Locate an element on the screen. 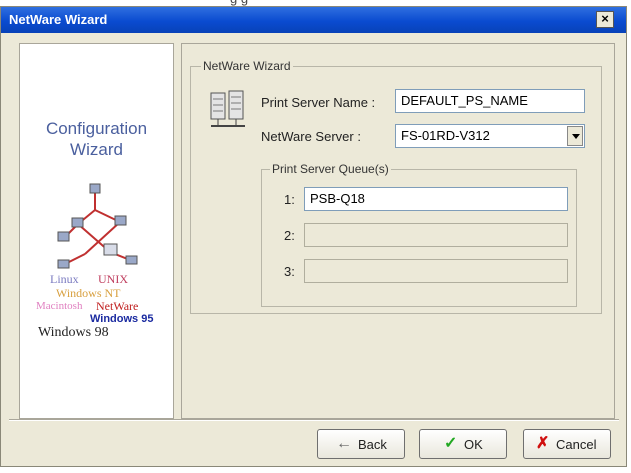 Image resolution: width=631 pixels, height=473 pixels. os-label-windows-98: Windows 98 is located at coordinates (73, 332).